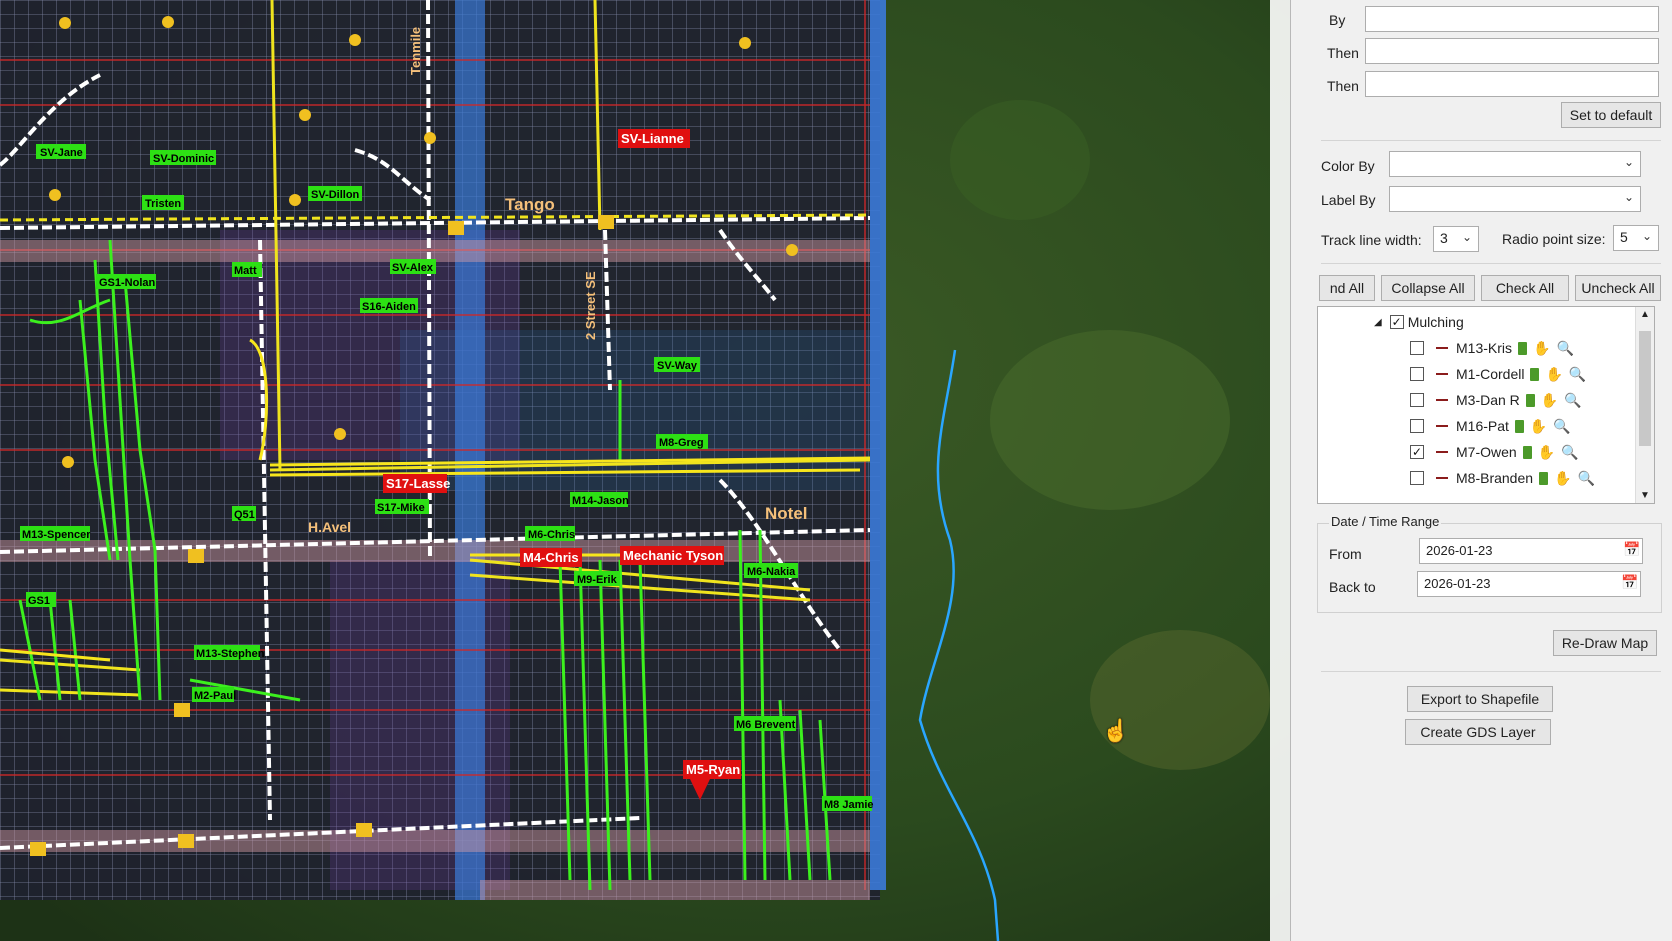 The image size is (1672, 941). Describe the element at coordinates (1529, 584) in the screenshot. I see `back-to-date-field: 2026-01-23` at that location.